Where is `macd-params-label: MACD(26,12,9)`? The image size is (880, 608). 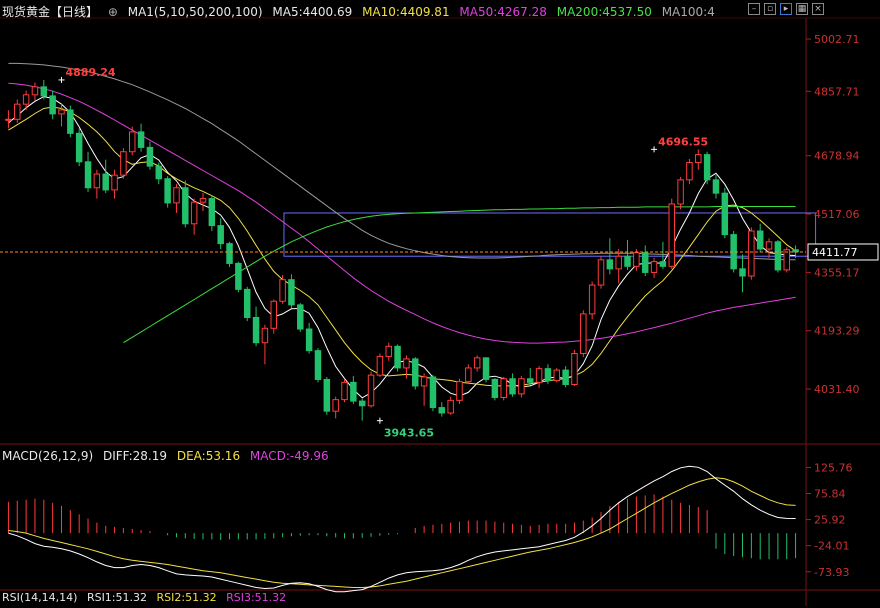 macd-params-label: MACD(26,12,9) is located at coordinates (47, 456).